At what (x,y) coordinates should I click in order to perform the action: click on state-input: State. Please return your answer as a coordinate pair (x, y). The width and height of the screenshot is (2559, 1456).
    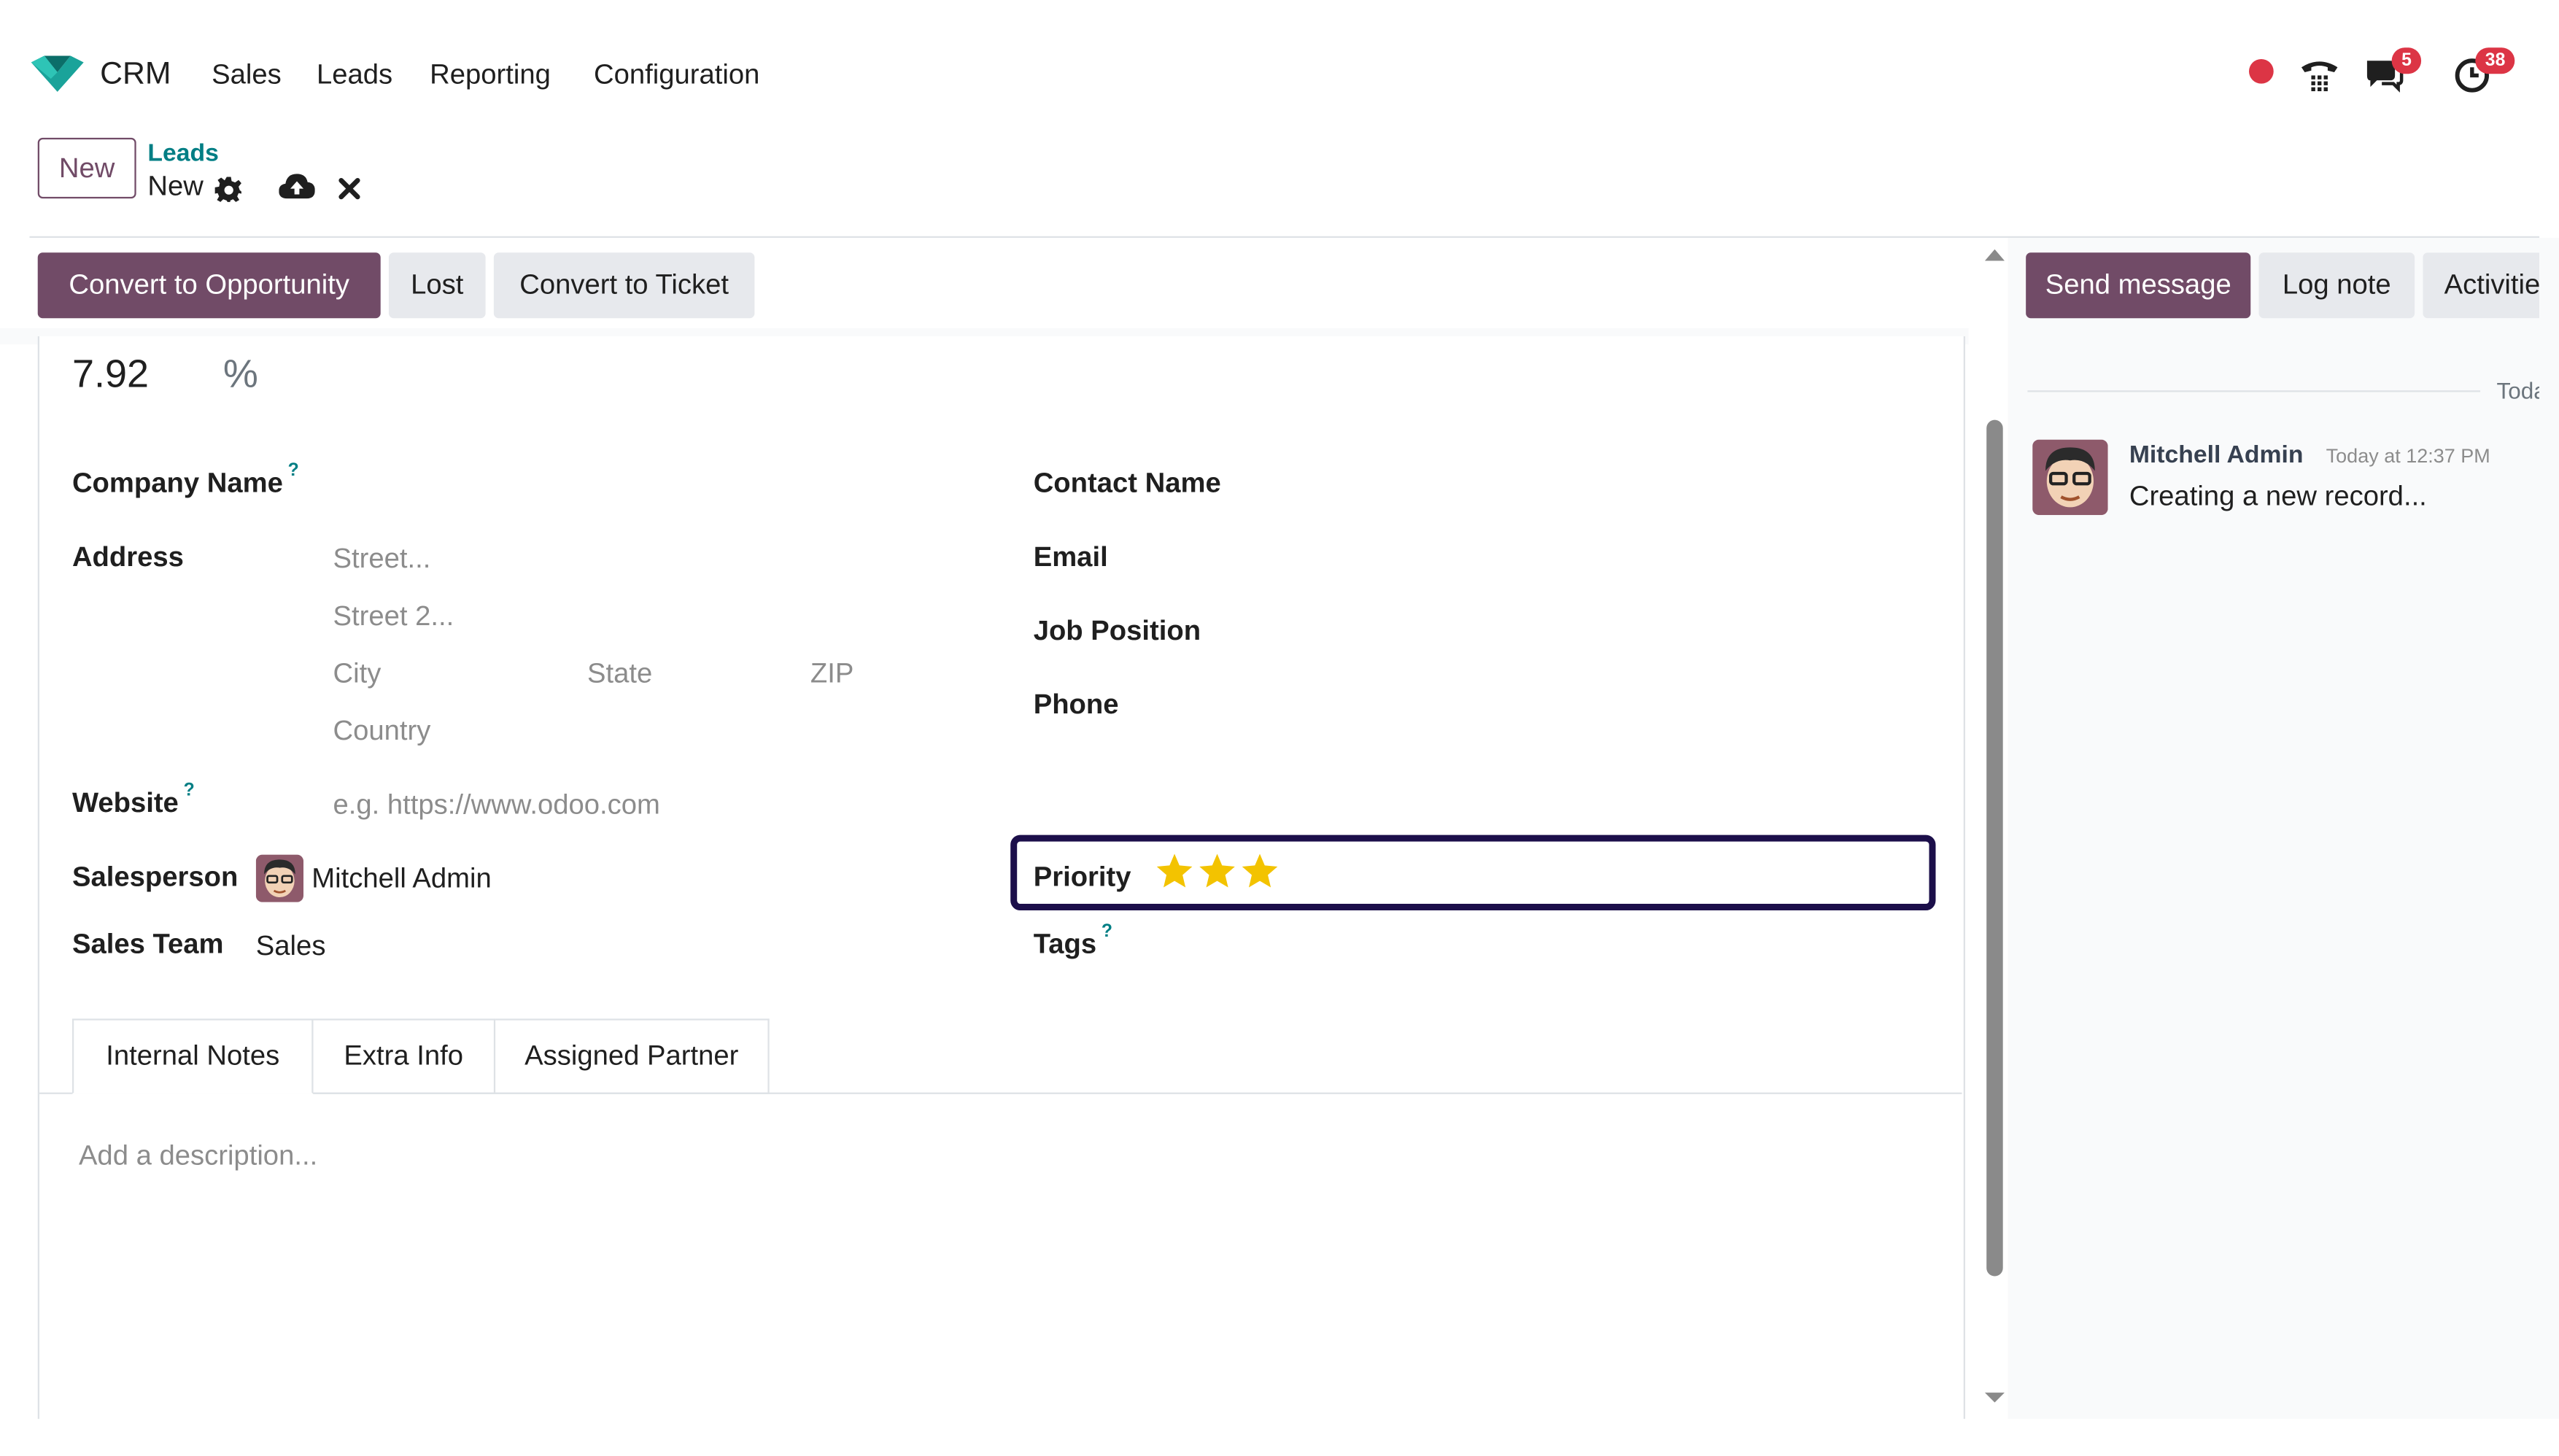
    Looking at the image, I should click on (620, 674).